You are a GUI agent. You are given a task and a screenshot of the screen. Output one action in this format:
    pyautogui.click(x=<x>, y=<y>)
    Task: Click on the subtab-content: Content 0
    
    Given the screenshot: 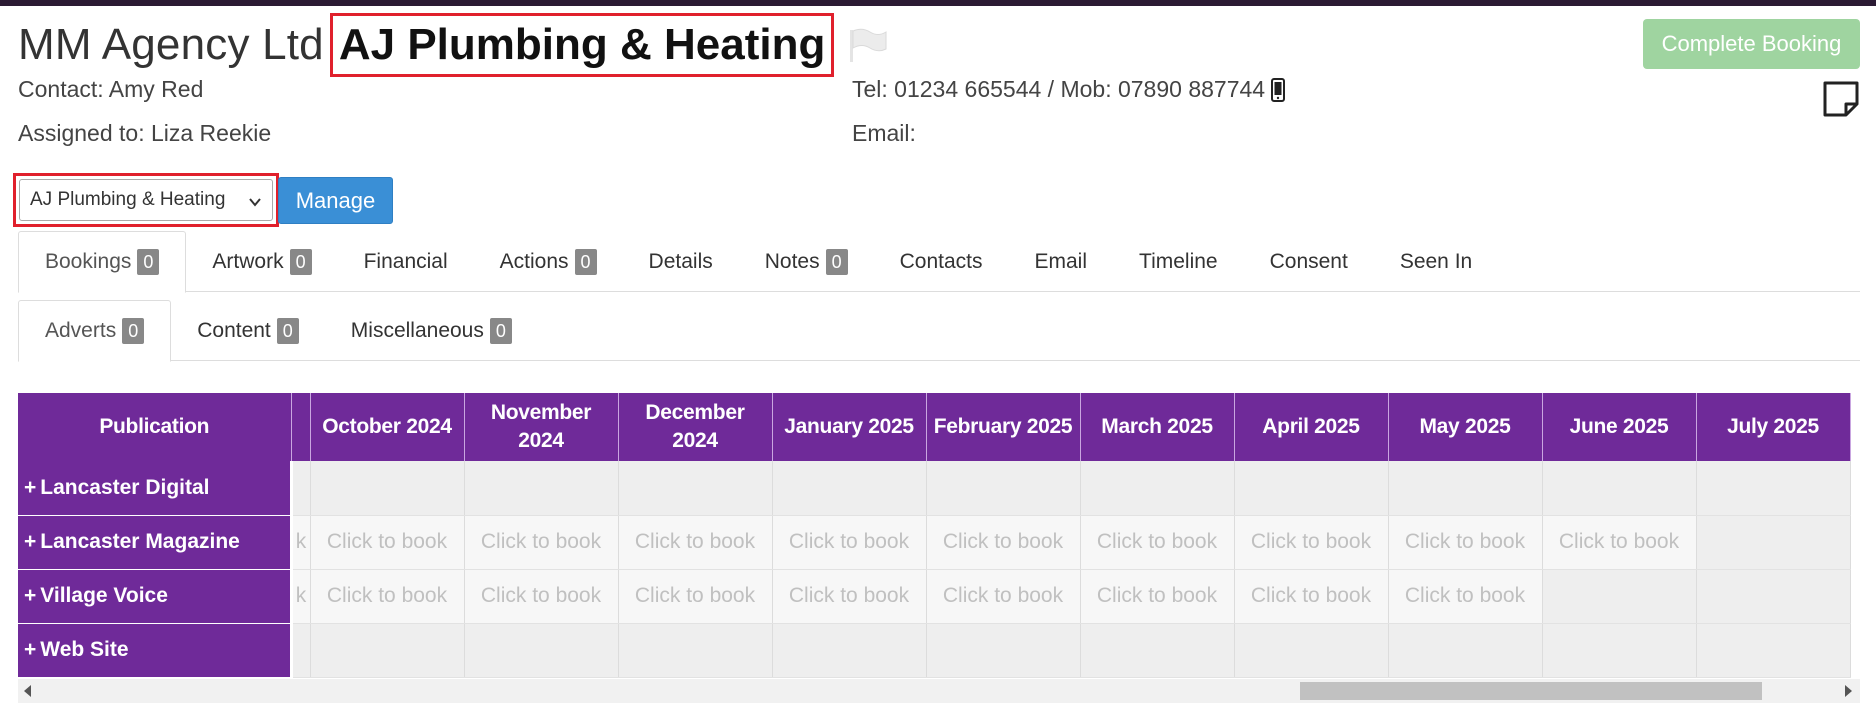 What is the action you would take?
    pyautogui.click(x=248, y=330)
    